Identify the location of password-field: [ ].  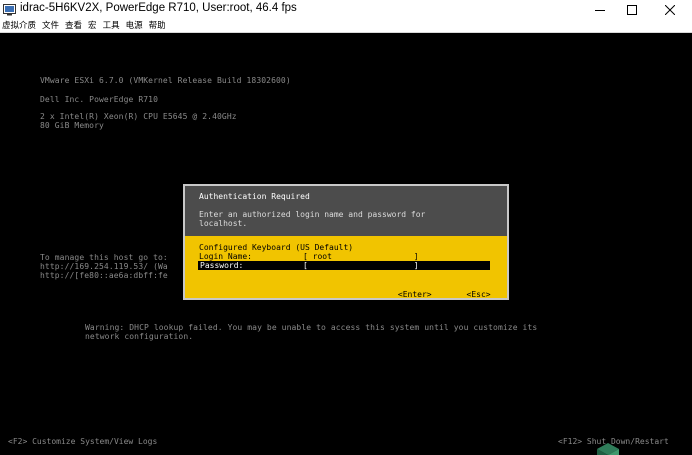
(361, 265).